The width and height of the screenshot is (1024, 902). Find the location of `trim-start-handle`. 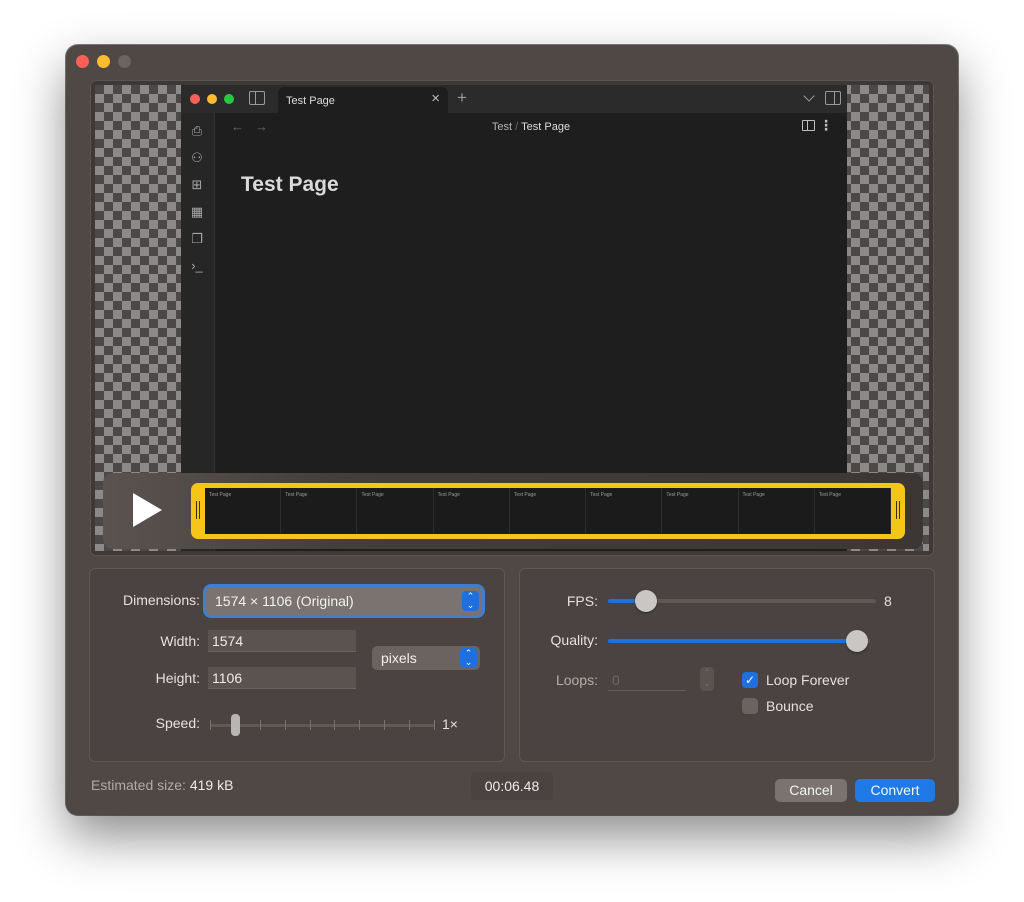

trim-start-handle is located at coordinates (198, 510).